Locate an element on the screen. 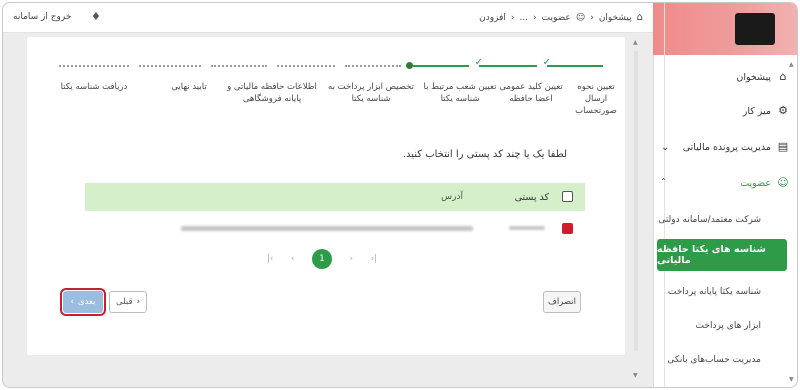 The width and height of the screenshot is (800, 390). document-icon: ▤ is located at coordinates (783, 146).